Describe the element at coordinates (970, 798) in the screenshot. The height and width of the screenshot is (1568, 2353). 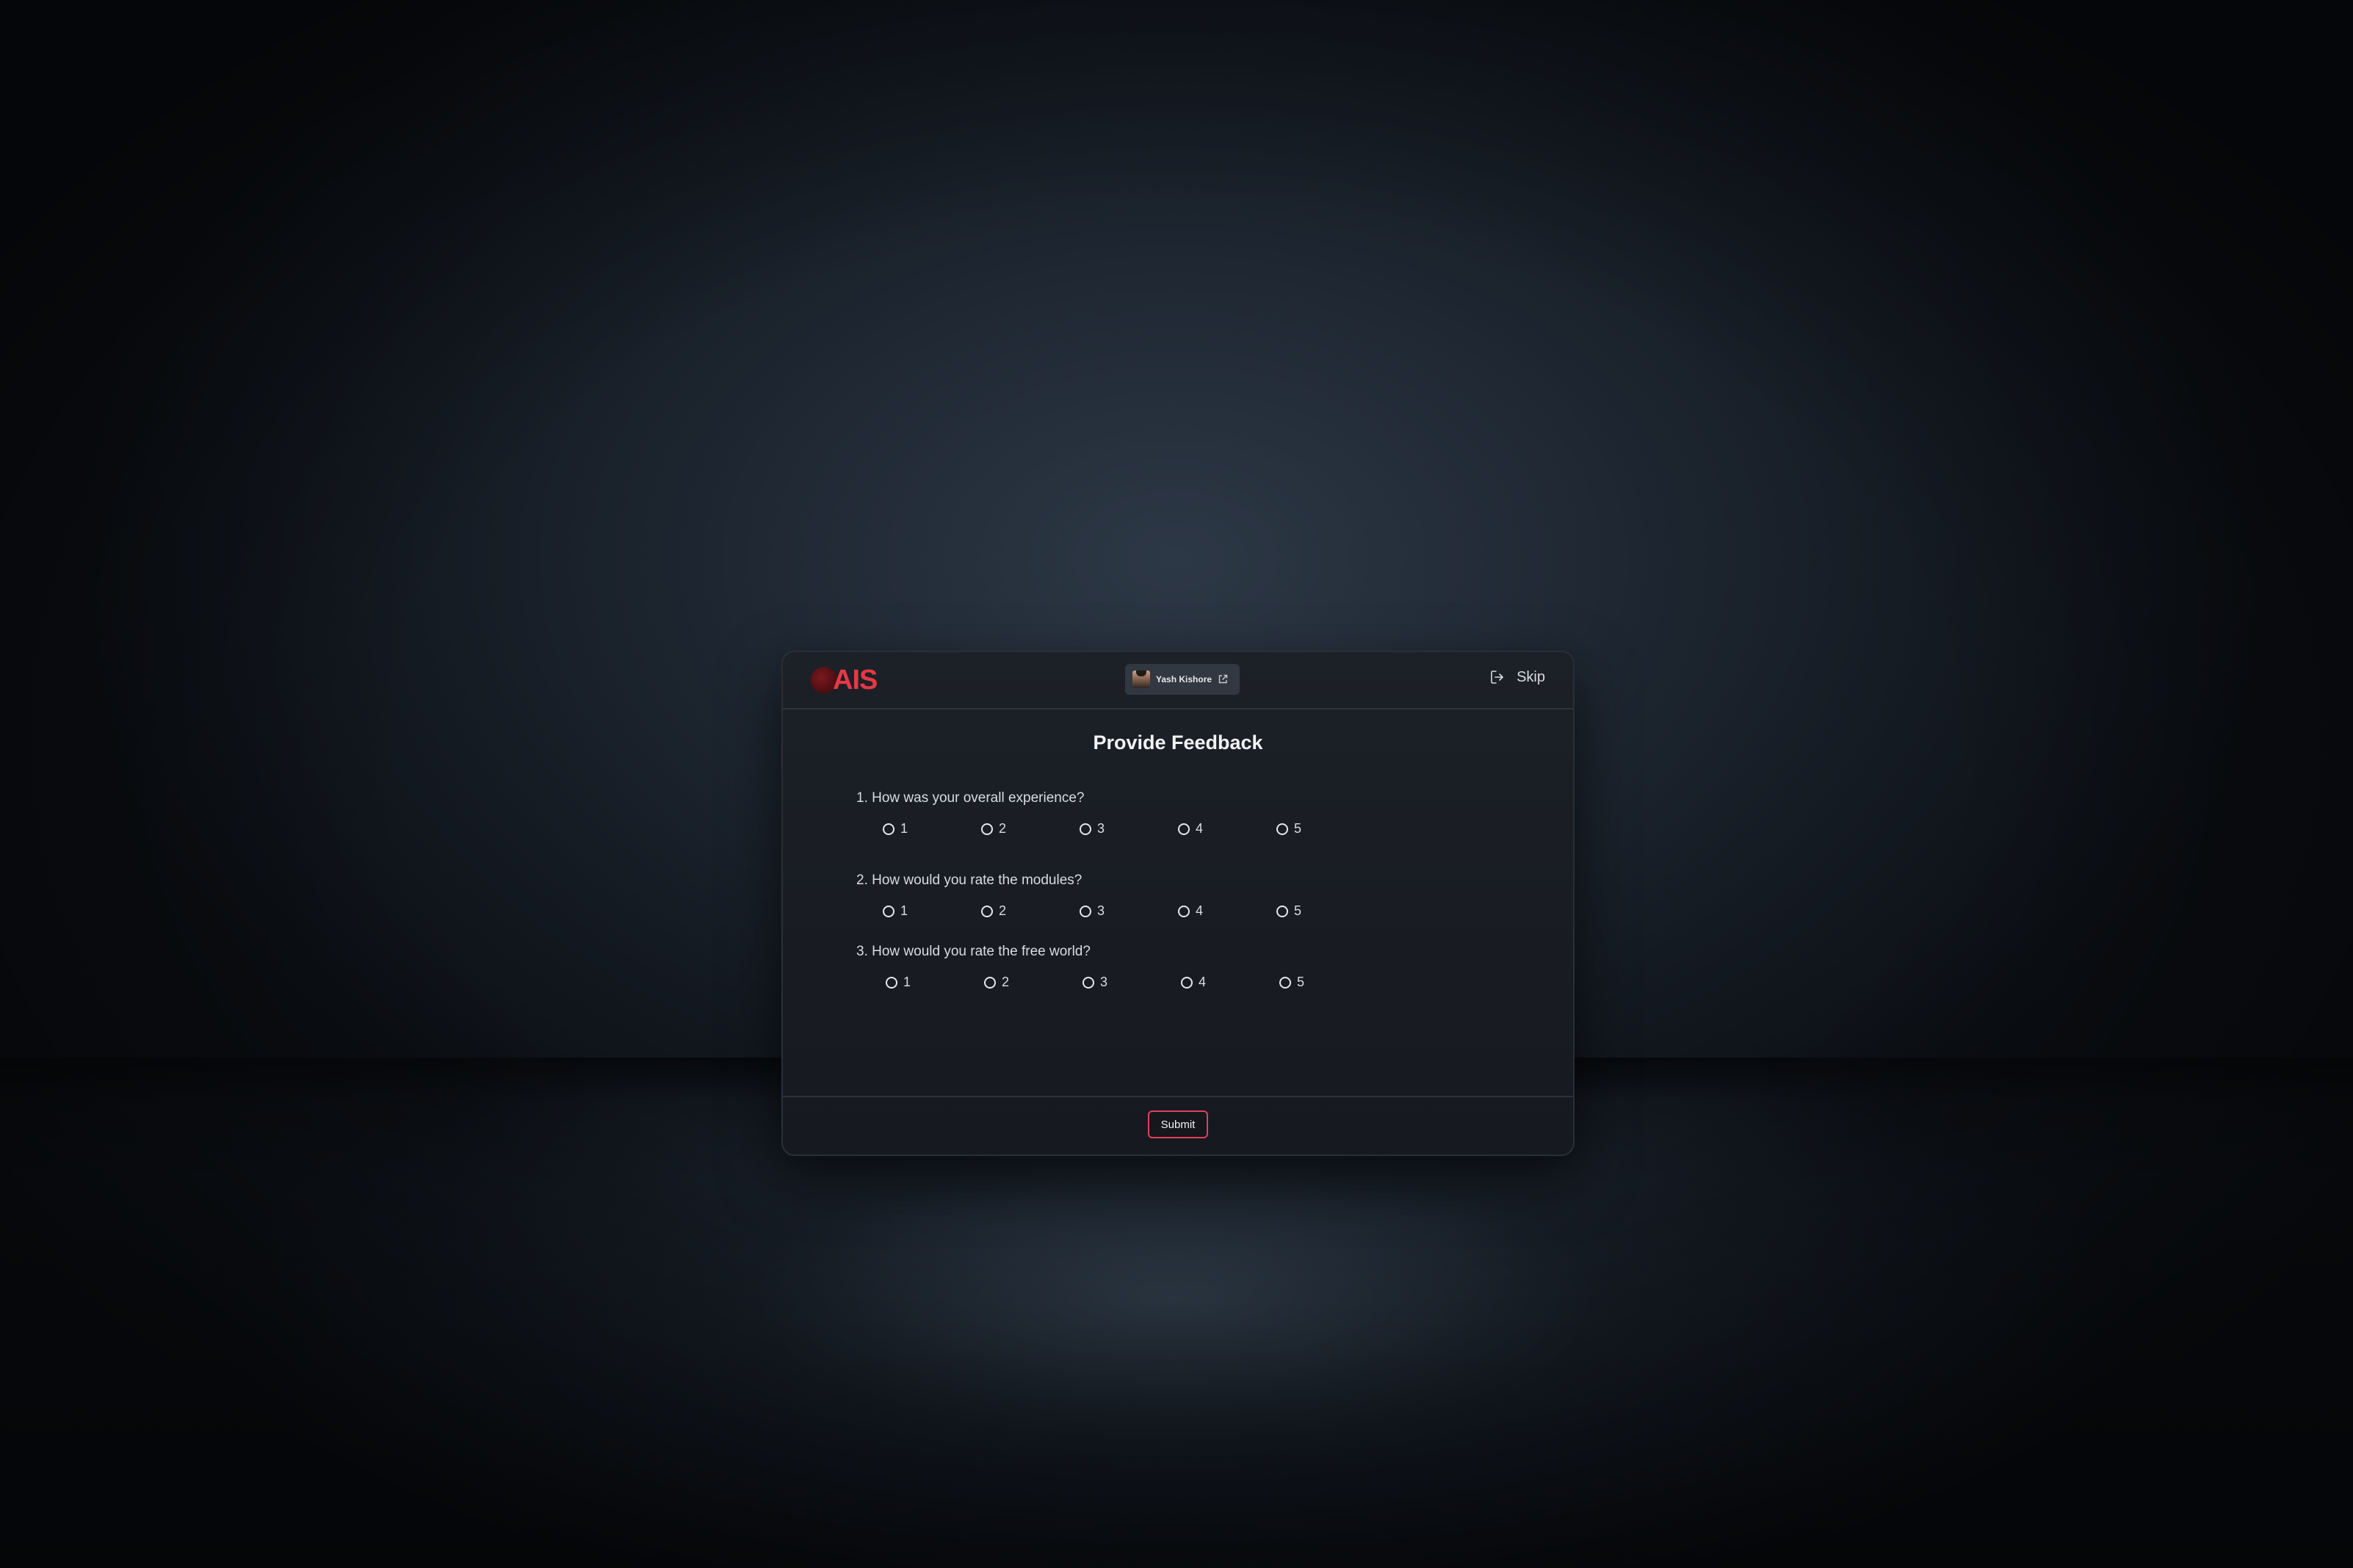
I see `question-1-text: 1. How was your overall experience?` at that location.